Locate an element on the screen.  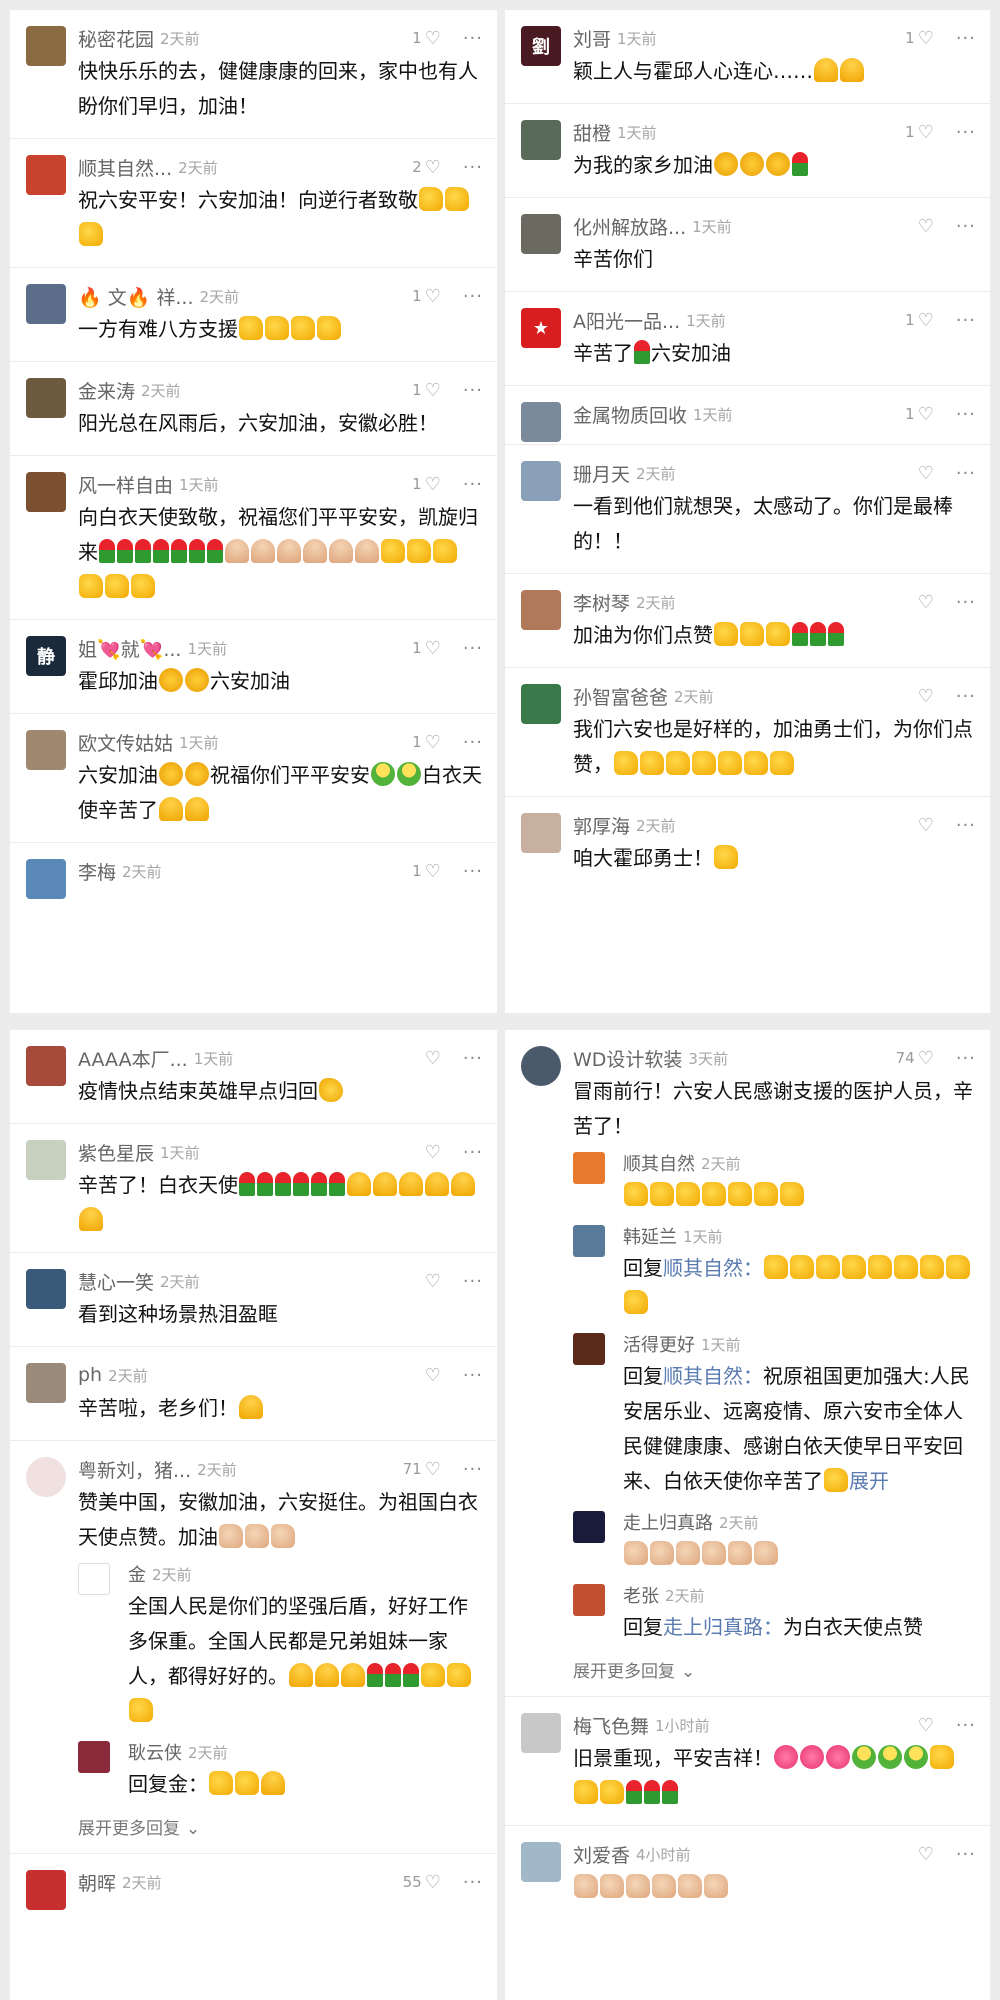
reply-target: 顺其自然： is located at coordinates (713, 1268).